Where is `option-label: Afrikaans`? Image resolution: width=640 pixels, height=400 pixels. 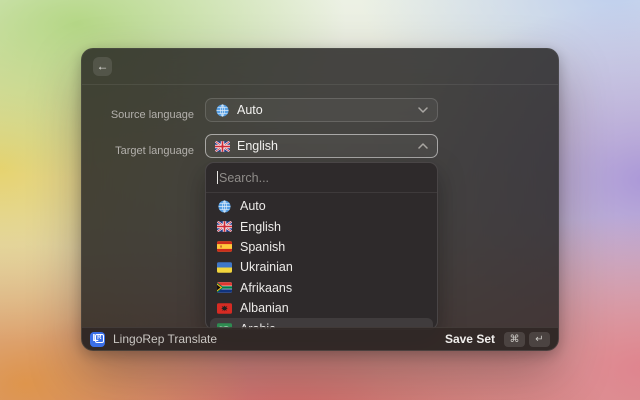
option-label: Afrikaans is located at coordinates (266, 287).